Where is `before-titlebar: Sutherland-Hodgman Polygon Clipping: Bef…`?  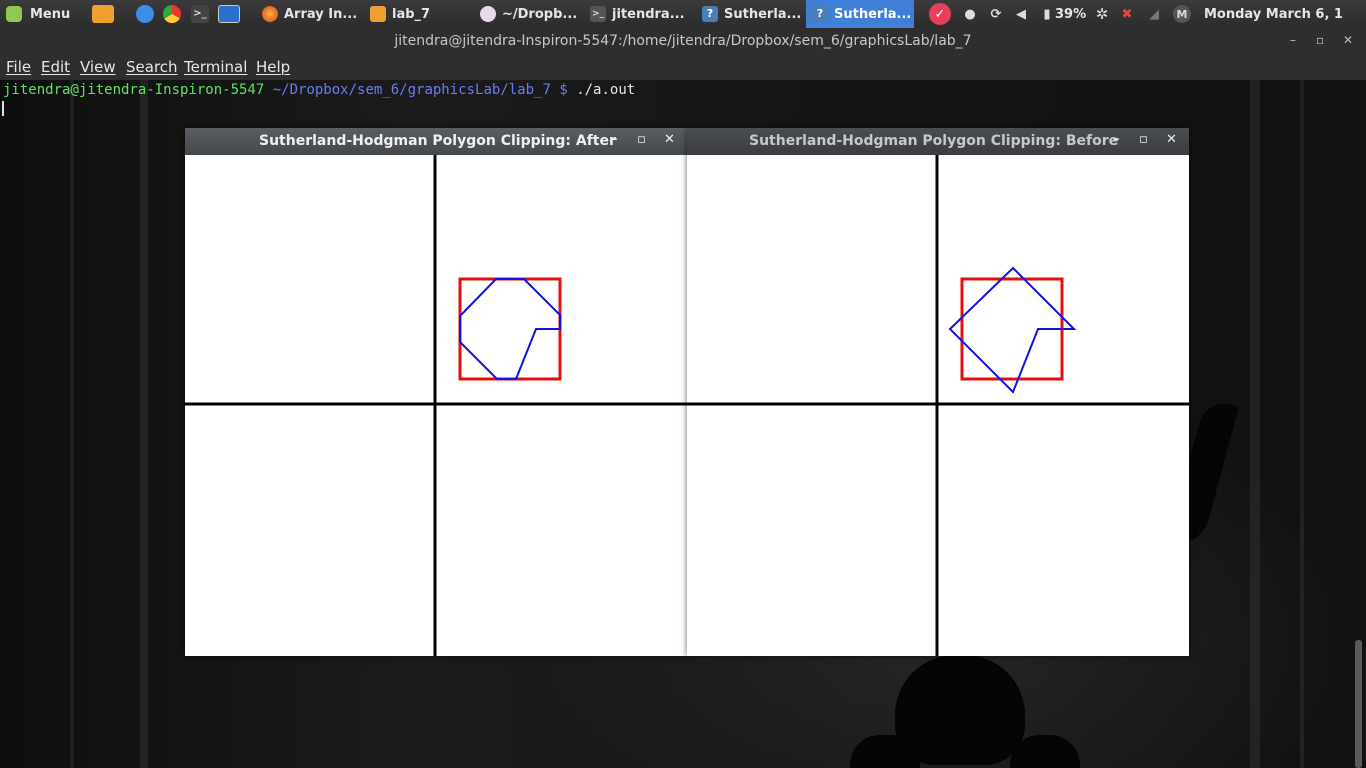
before-titlebar: Sutherland-Hodgman Polygon Clipping: Bef… is located at coordinates (938, 141).